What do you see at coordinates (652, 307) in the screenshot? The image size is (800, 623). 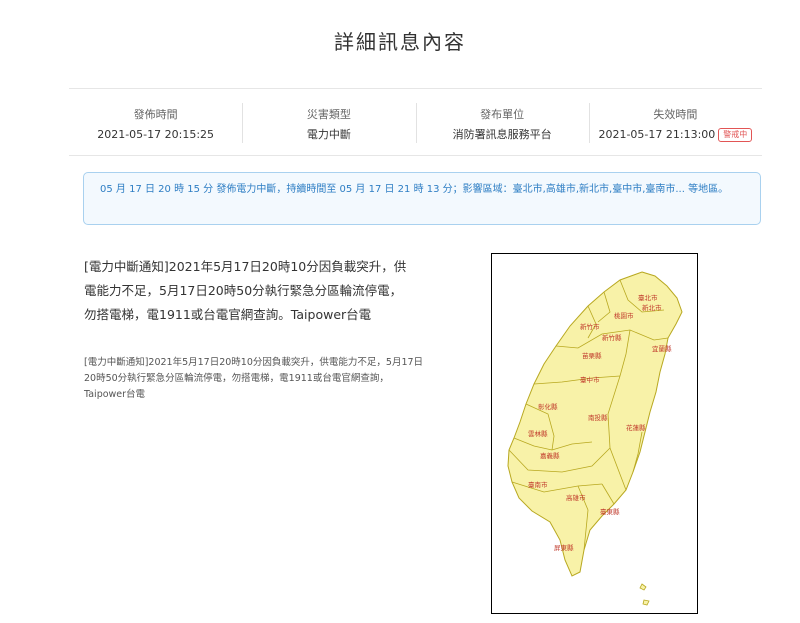 I see `county-label: 新北市` at bounding box center [652, 307].